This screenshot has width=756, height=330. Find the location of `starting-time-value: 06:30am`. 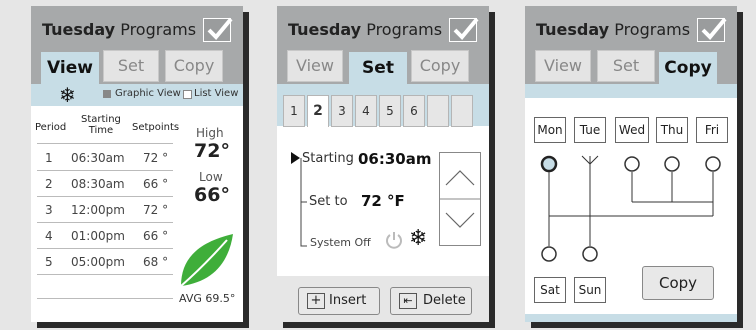

starting-time-value: 06:30am is located at coordinates (395, 159).